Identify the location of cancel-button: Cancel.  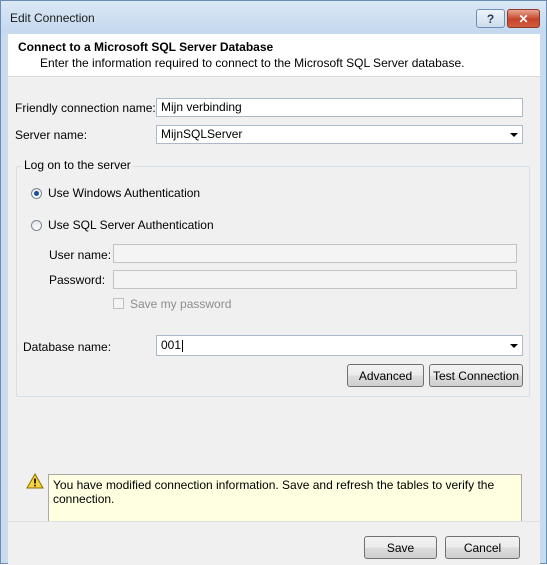
(482, 547).